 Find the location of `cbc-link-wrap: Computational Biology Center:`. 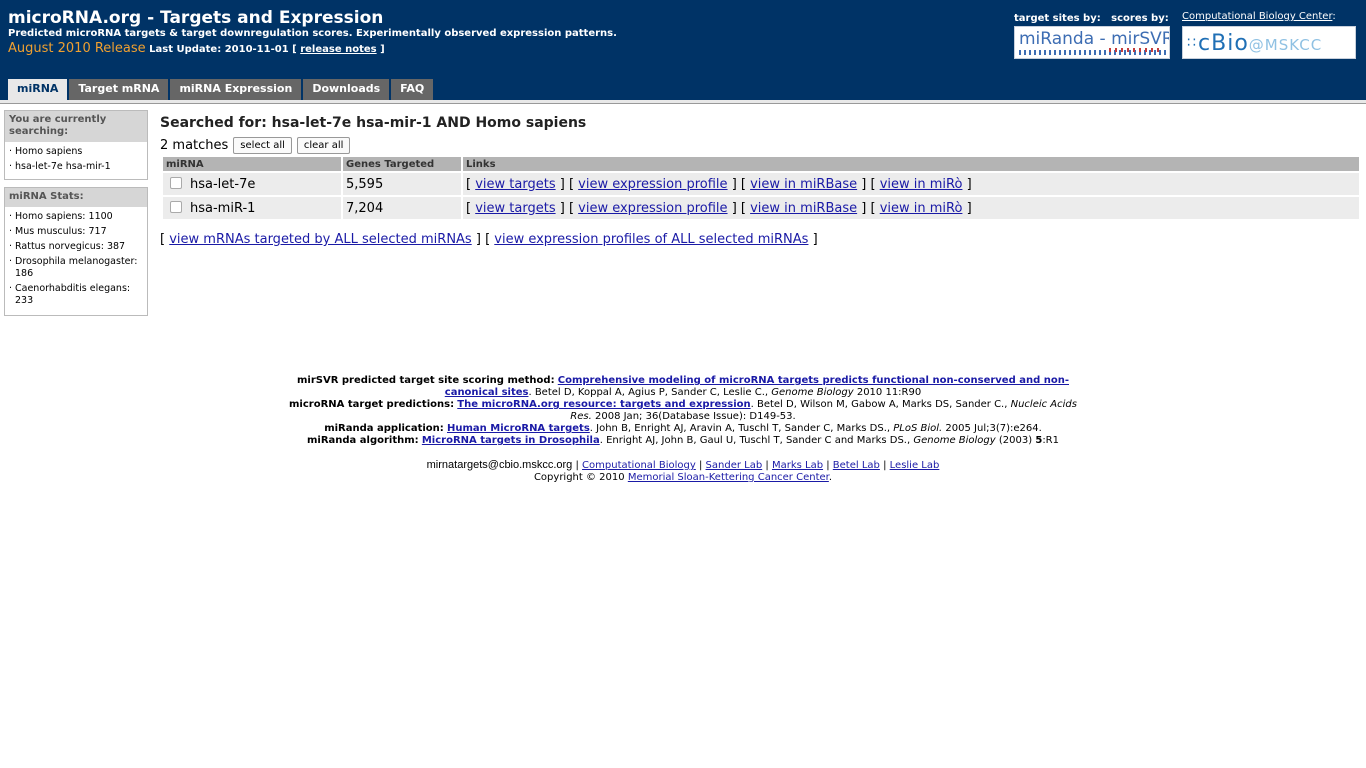

cbc-link-wrap: Computational Biology Center: is located at coordinates (1259, 16).